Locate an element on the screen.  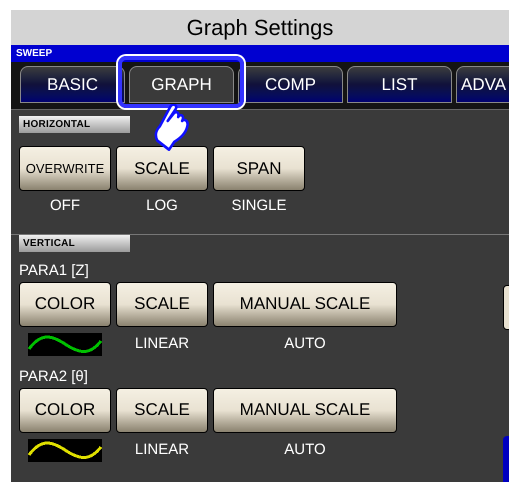
tab: COMP is located at coordinates (290, 84).